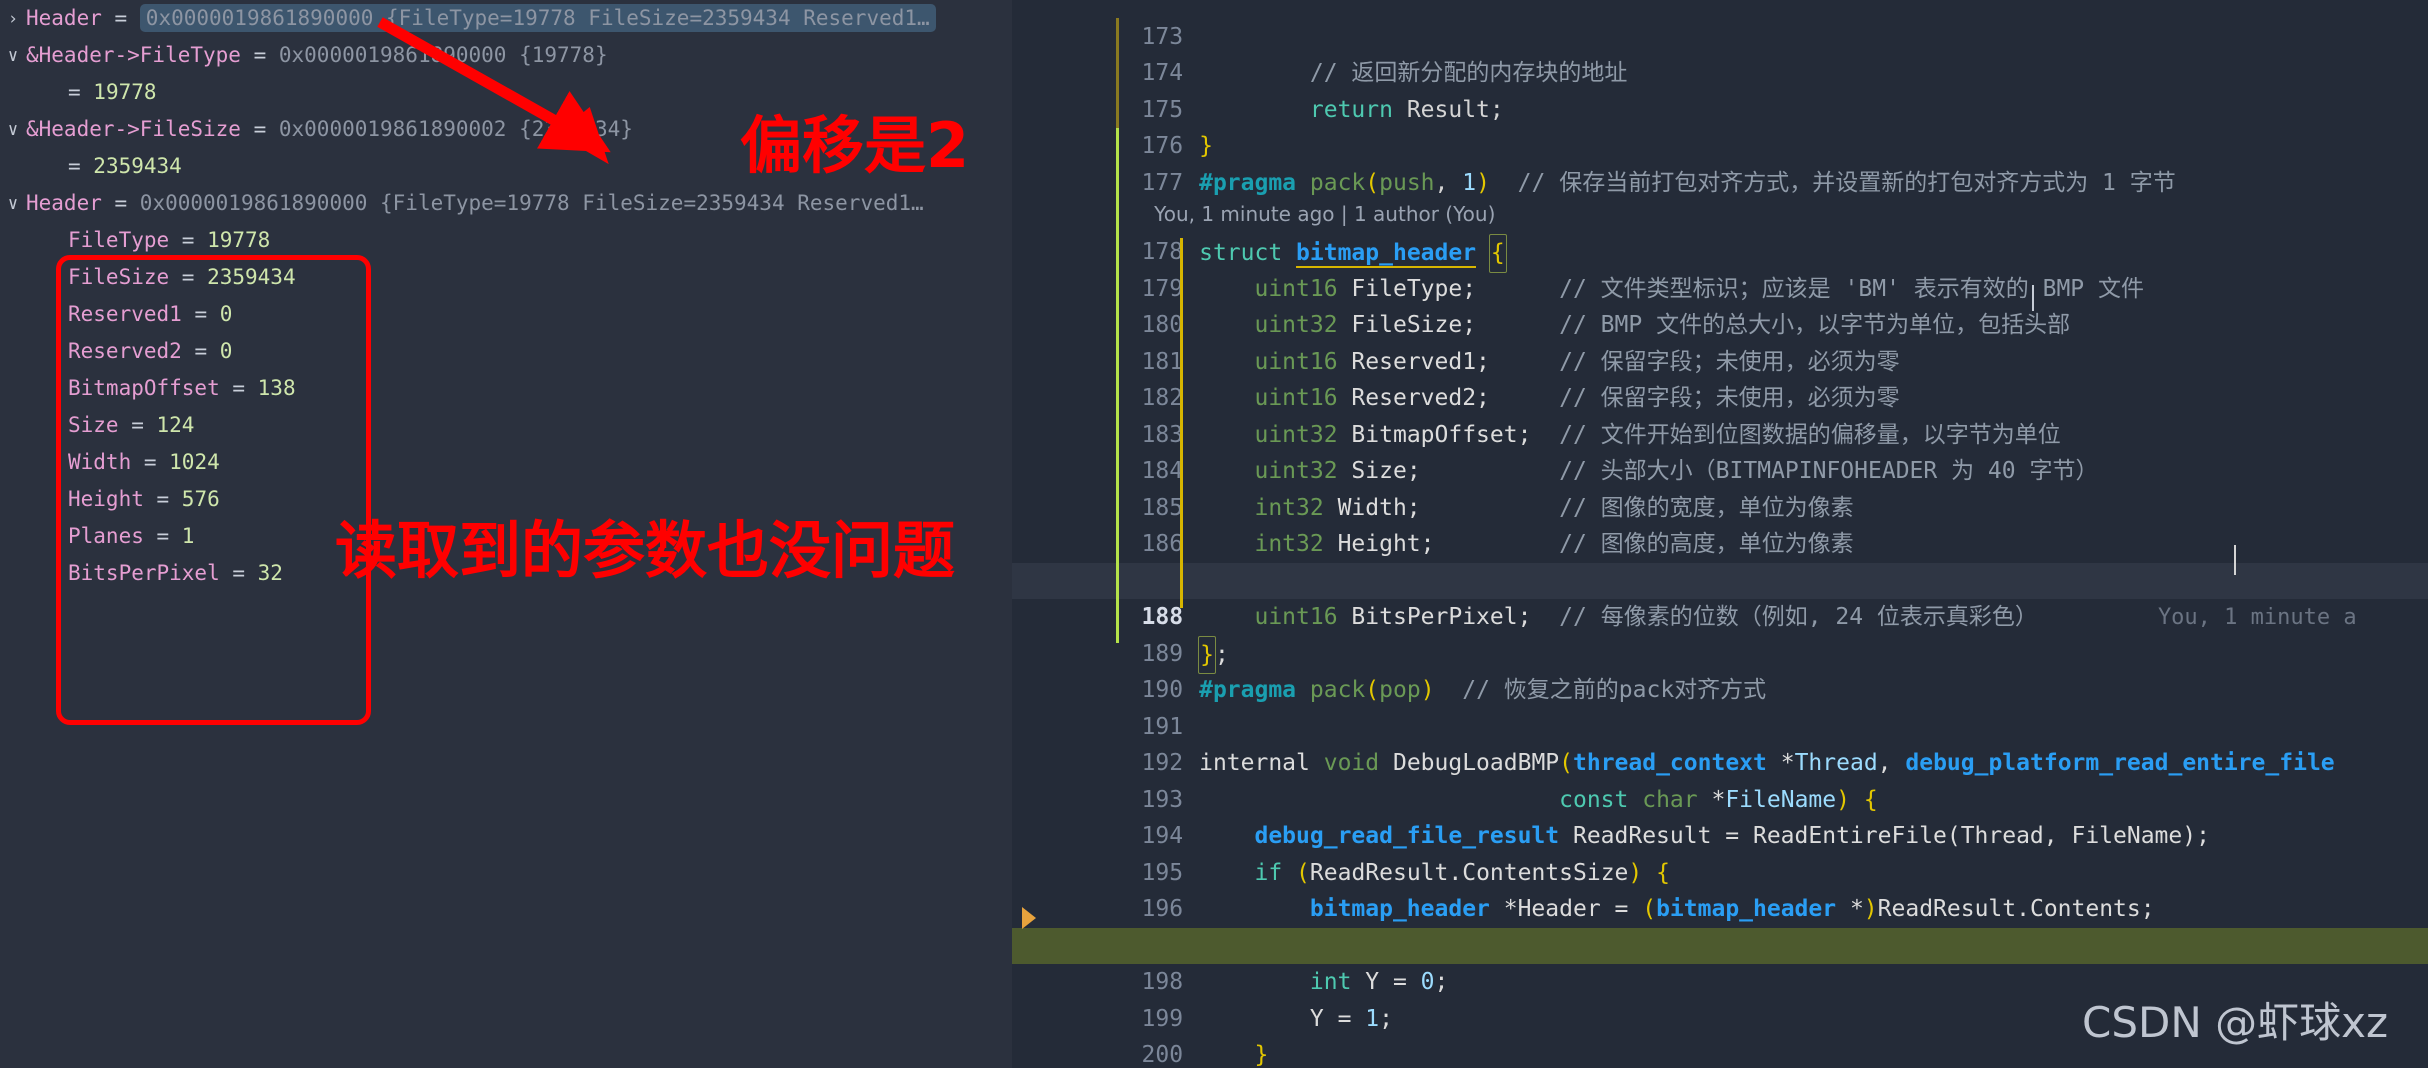 This screenshot has height=1068, width=2428. Describe the element at coordinates (1720, 341) in the screenshot. I see `code-line: 181 uint16 Reserved1; // 保留字段；未使用，必须为零` at that location.